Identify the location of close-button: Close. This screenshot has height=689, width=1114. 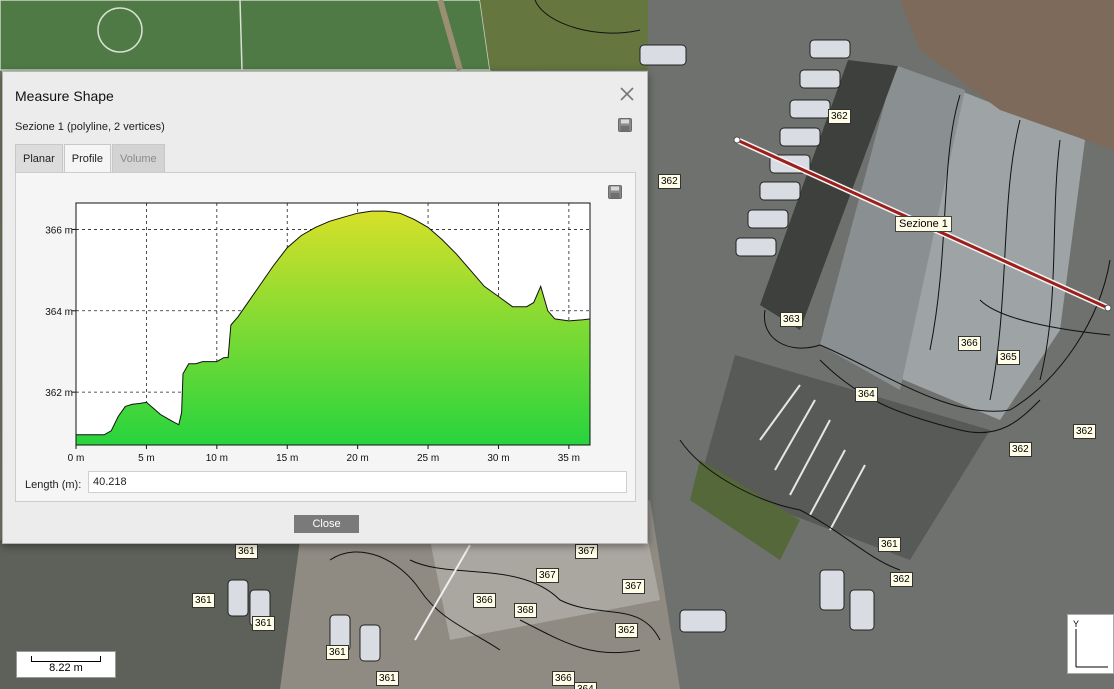
(326, 524).